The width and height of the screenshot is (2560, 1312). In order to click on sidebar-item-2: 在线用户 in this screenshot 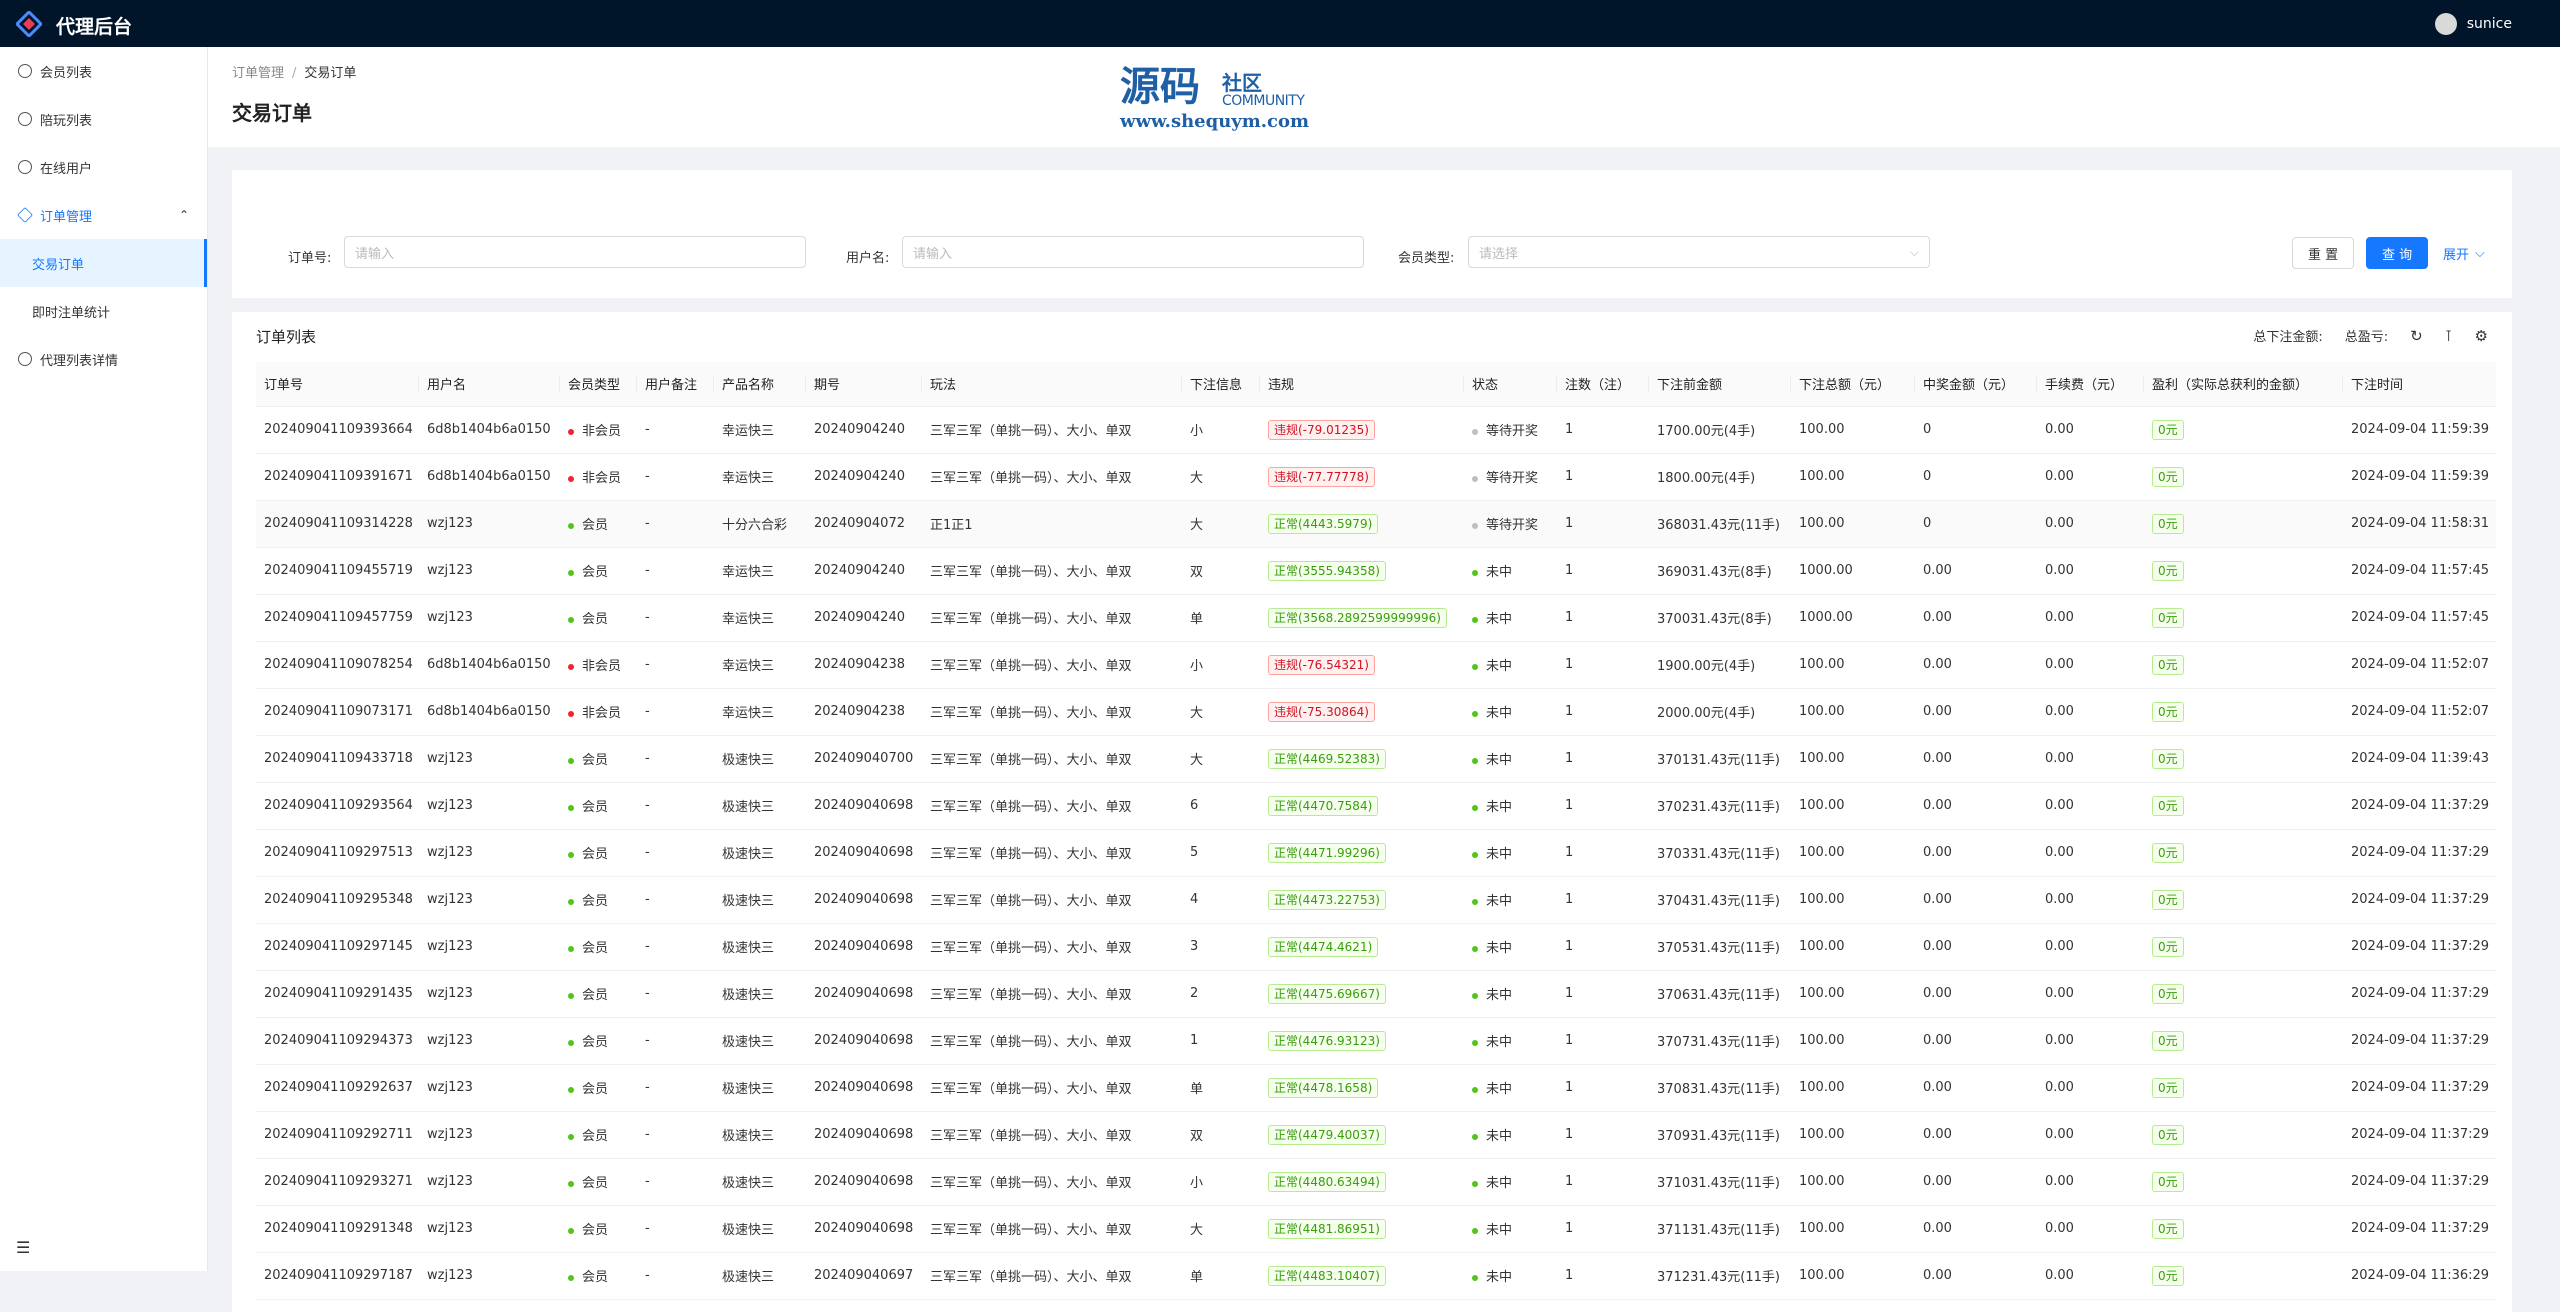, I will do `click(103, 167)`.